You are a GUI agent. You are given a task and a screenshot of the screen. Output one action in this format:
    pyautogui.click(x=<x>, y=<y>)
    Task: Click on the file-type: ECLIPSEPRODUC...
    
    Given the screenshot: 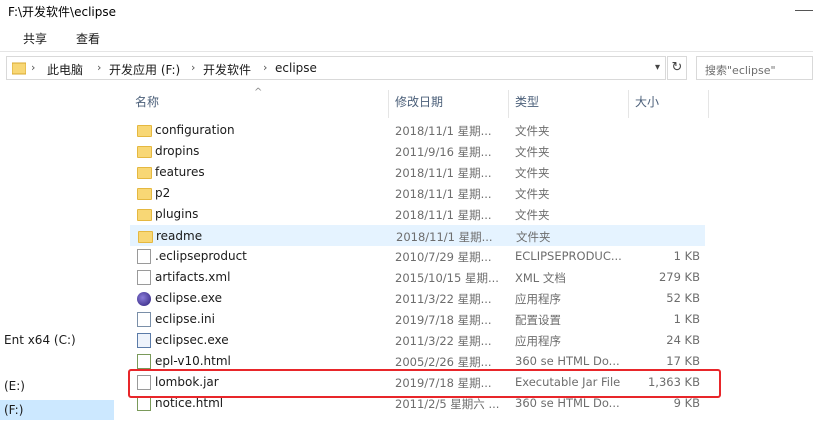 What is the action you would take?
    pyautogui.click(x=568, y=256)
    